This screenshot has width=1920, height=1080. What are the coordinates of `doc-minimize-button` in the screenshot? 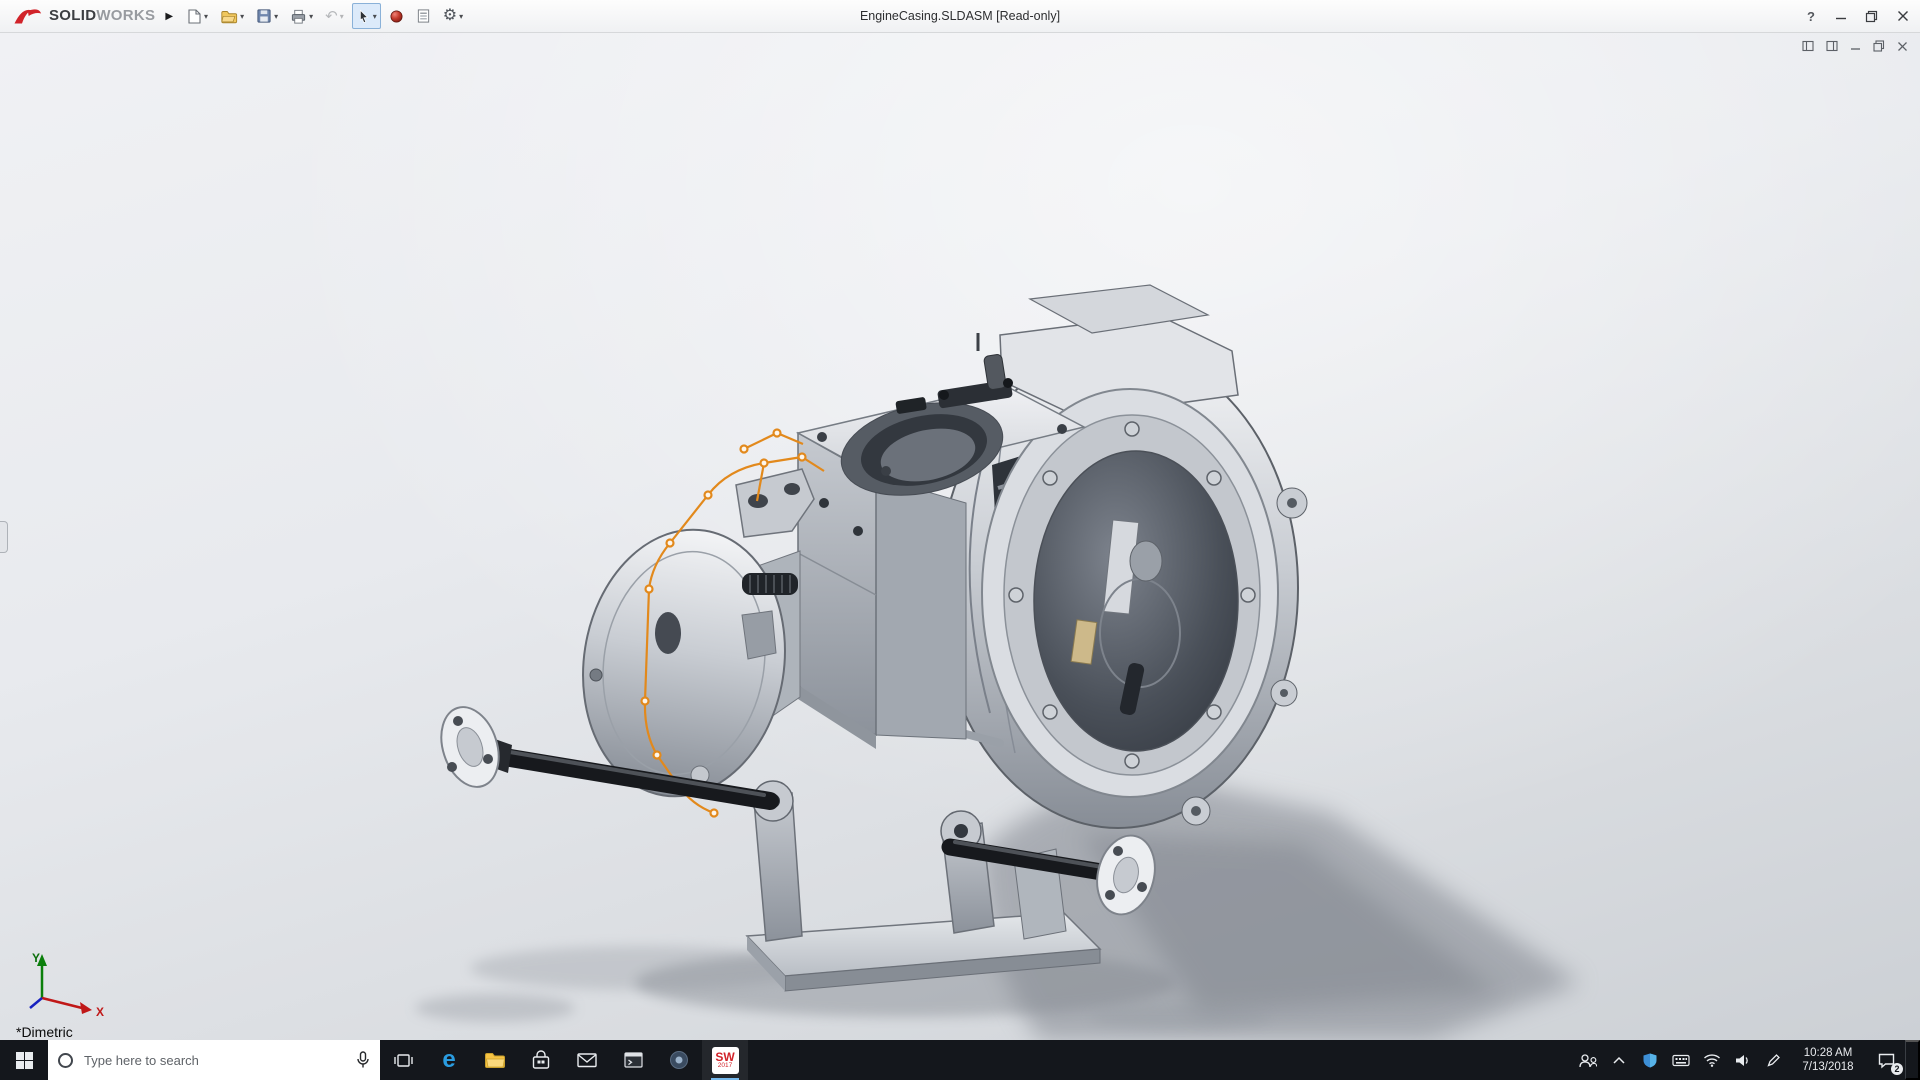 It's located at (1855, 46).